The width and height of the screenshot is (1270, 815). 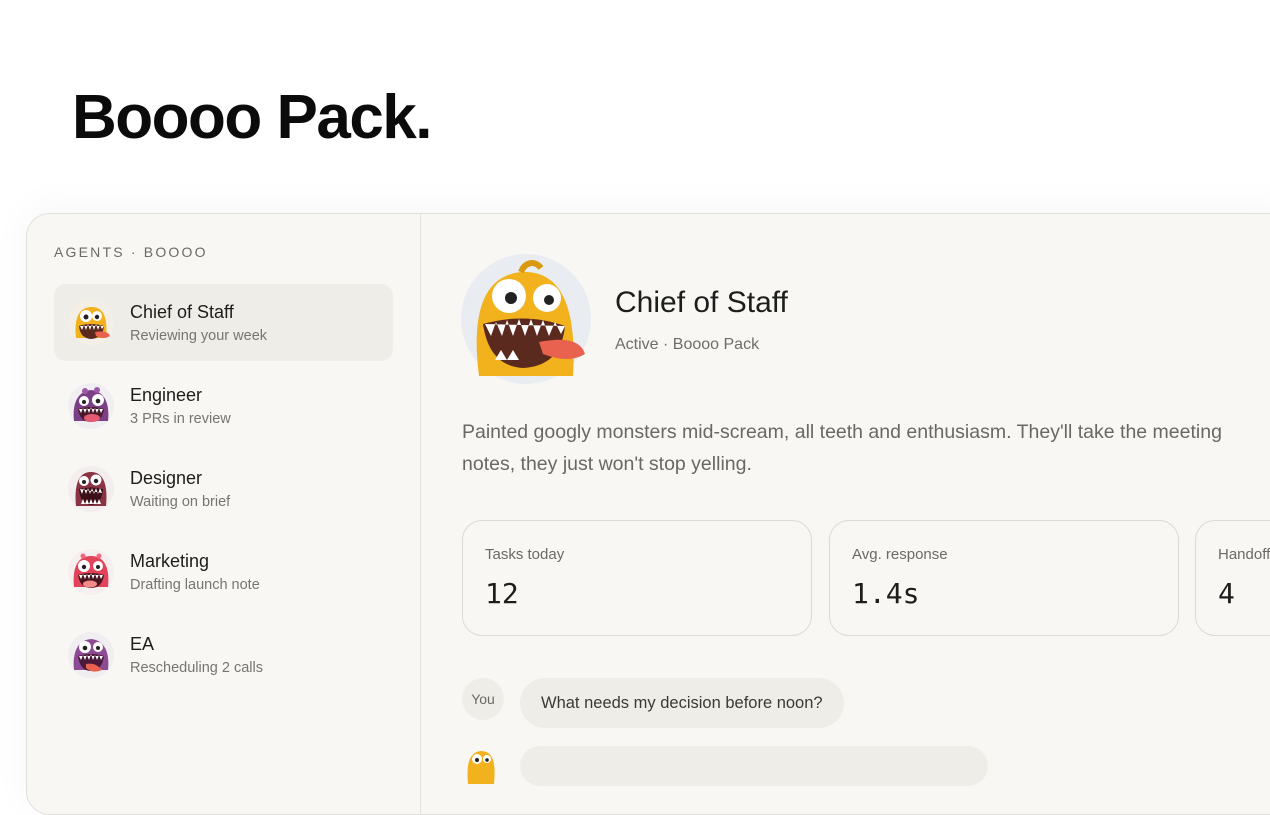 I want to click on stat-card-tasks-today: Tasks today 12, so click(x=637, y=578).